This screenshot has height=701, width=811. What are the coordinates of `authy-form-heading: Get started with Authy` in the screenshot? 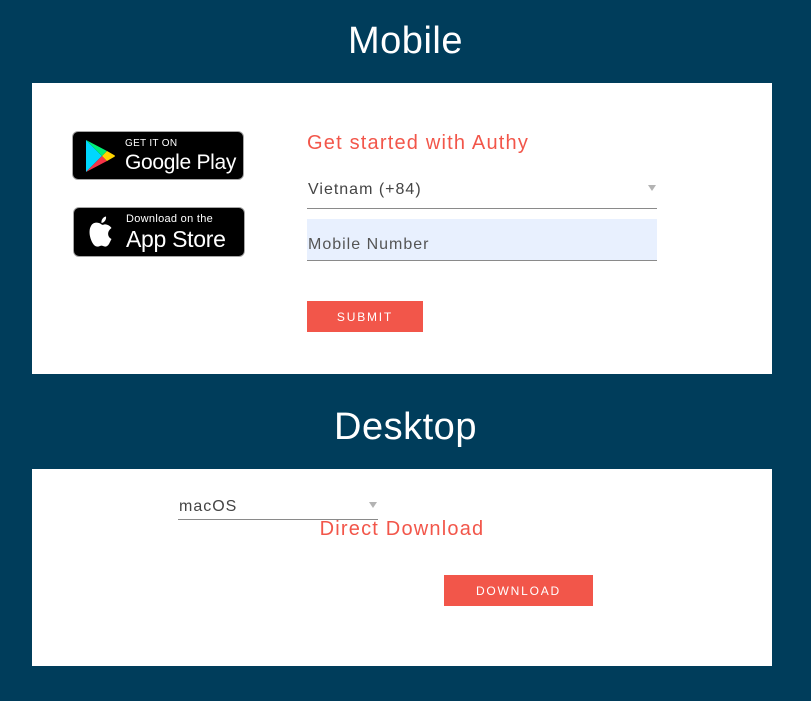 It's located at (418, 143).